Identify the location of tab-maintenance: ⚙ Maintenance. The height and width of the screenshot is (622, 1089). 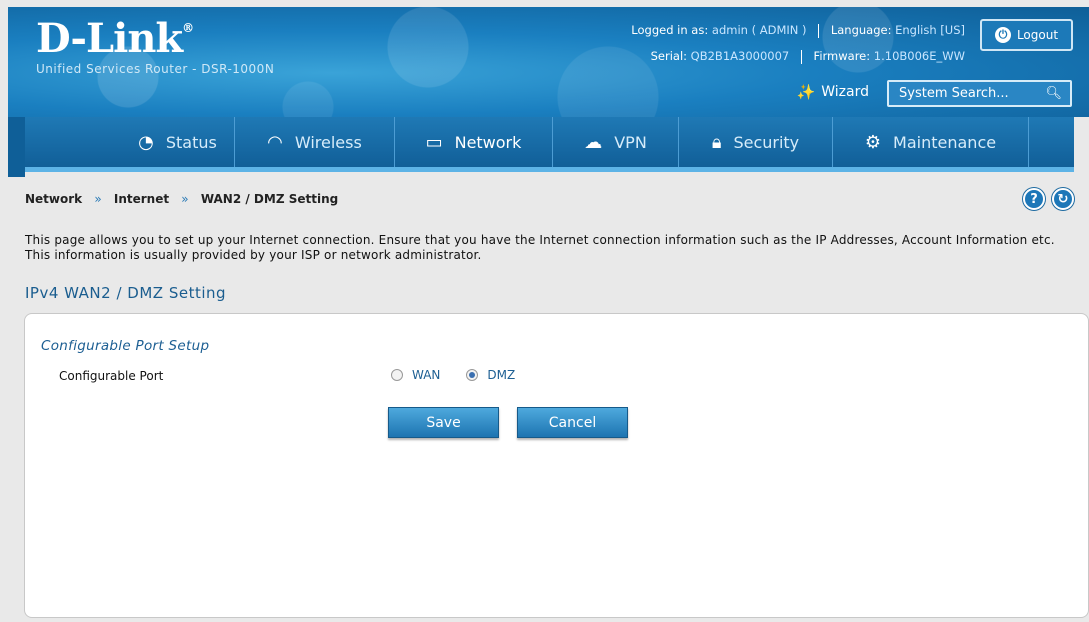
(931, 142).